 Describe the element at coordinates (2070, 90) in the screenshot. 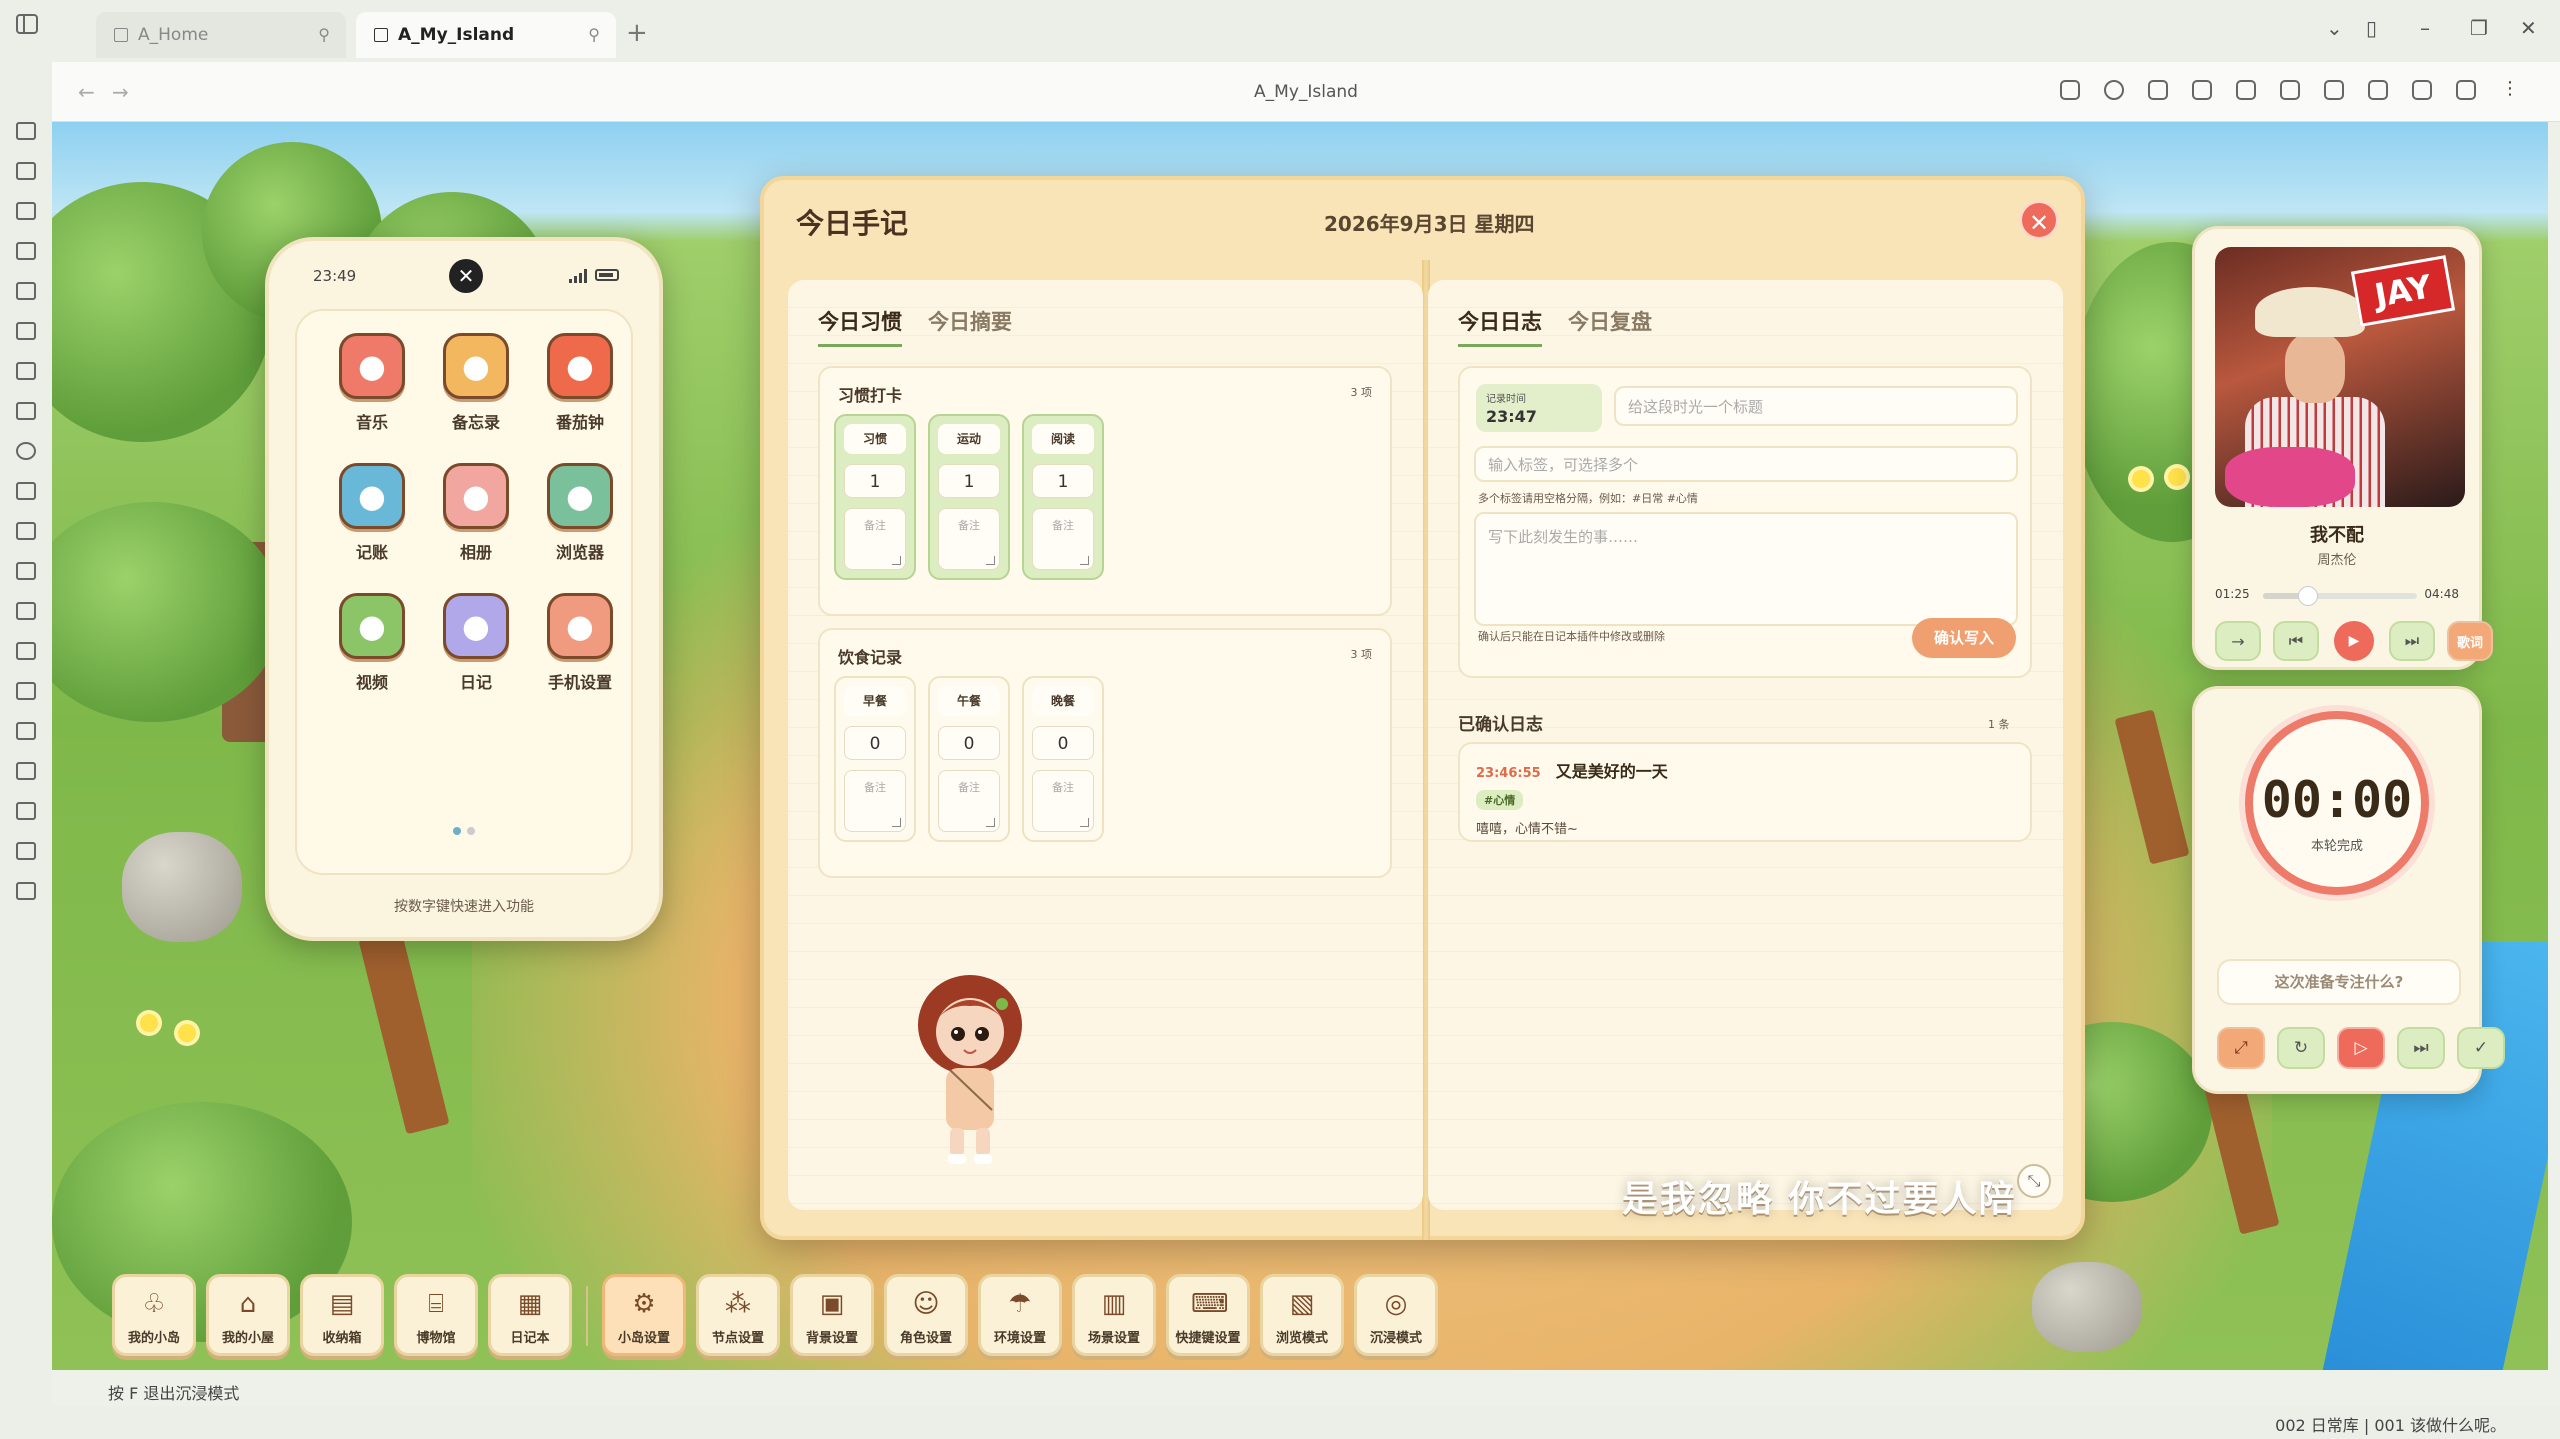

I see `code-icon` at that location.